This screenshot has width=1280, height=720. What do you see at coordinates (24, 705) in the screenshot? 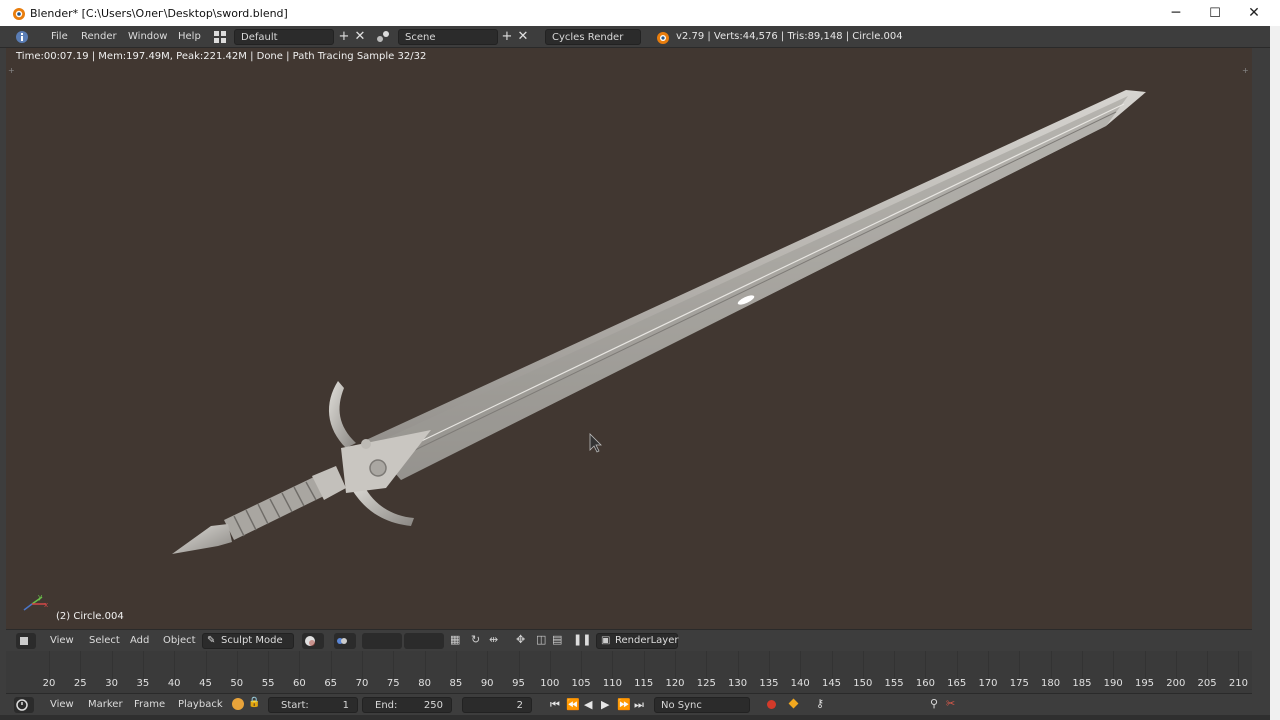
I see `editor-type-timeline-icon` at bounding box center [24, 705].